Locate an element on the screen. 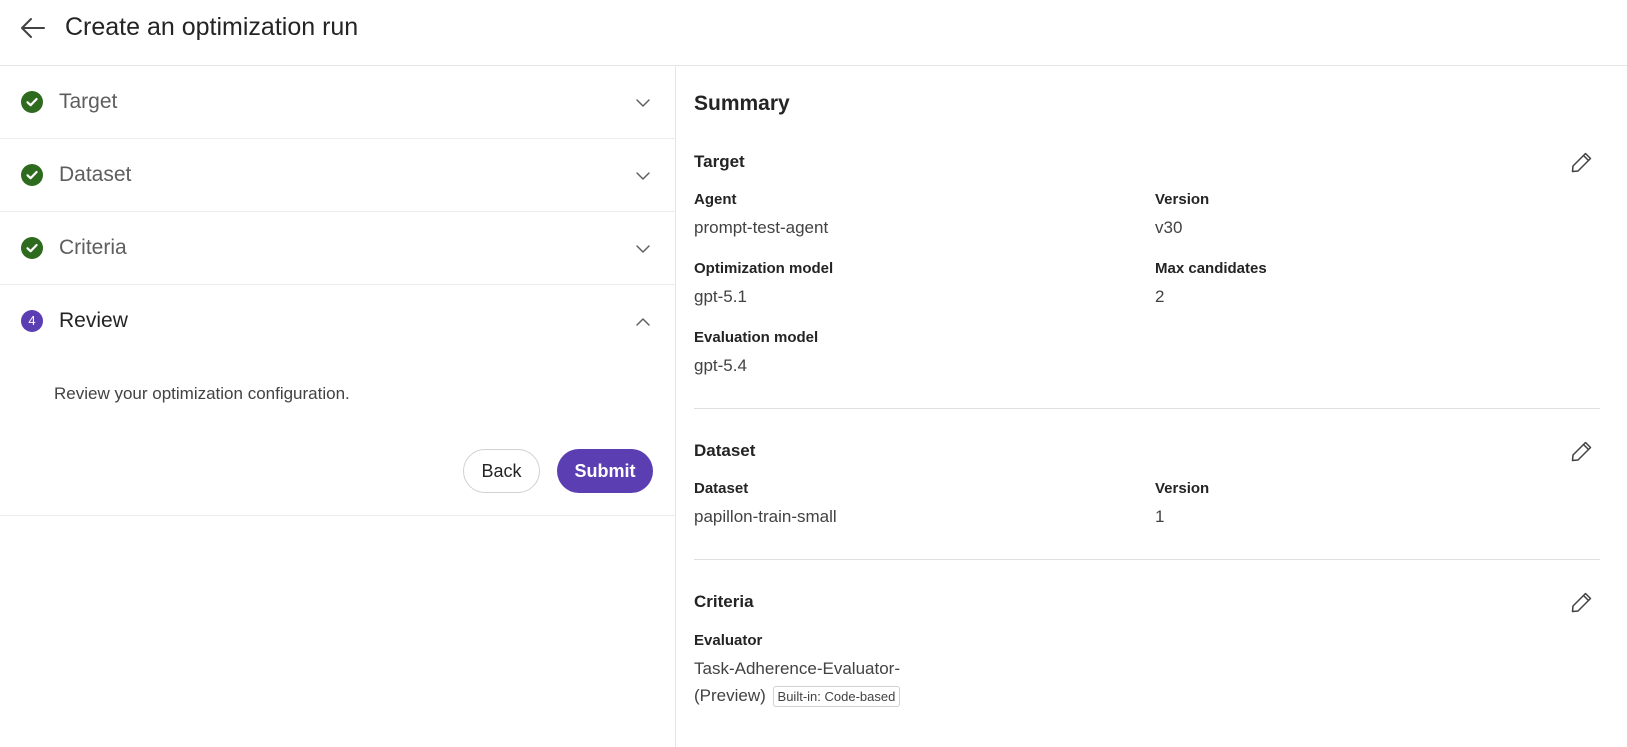 This screenshot has height=747, width=1627. step-label: Dataset is located at coordinates (95, 174).